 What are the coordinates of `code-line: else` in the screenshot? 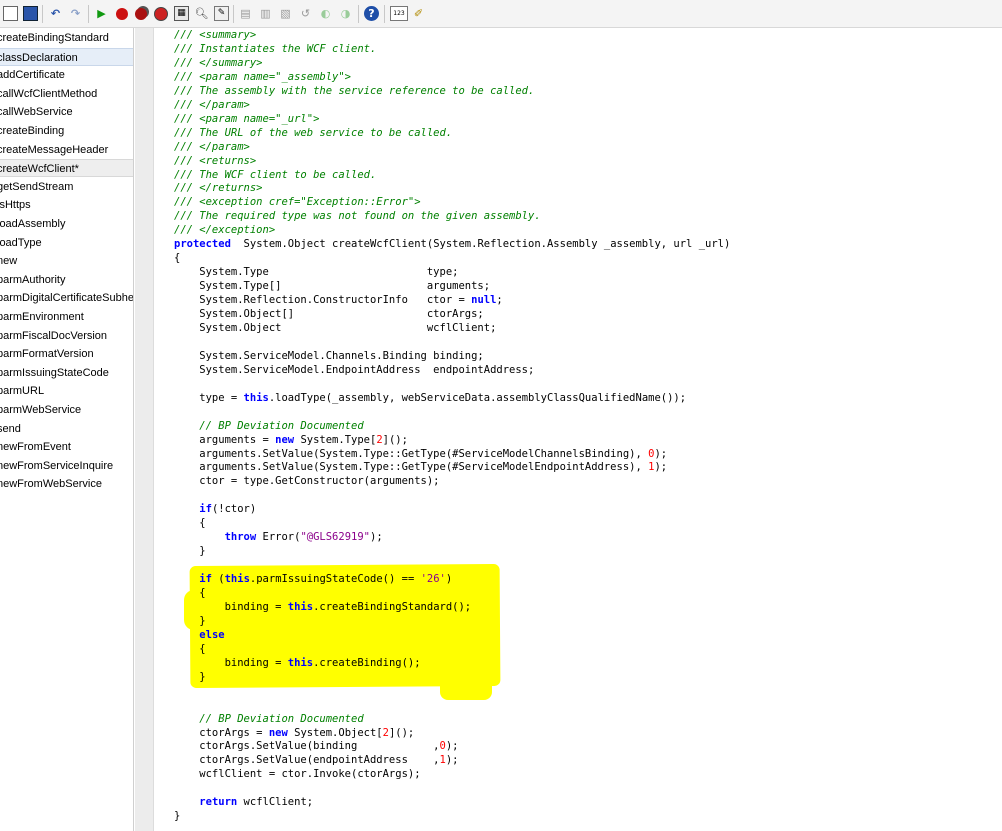 It's located at (199, 635).